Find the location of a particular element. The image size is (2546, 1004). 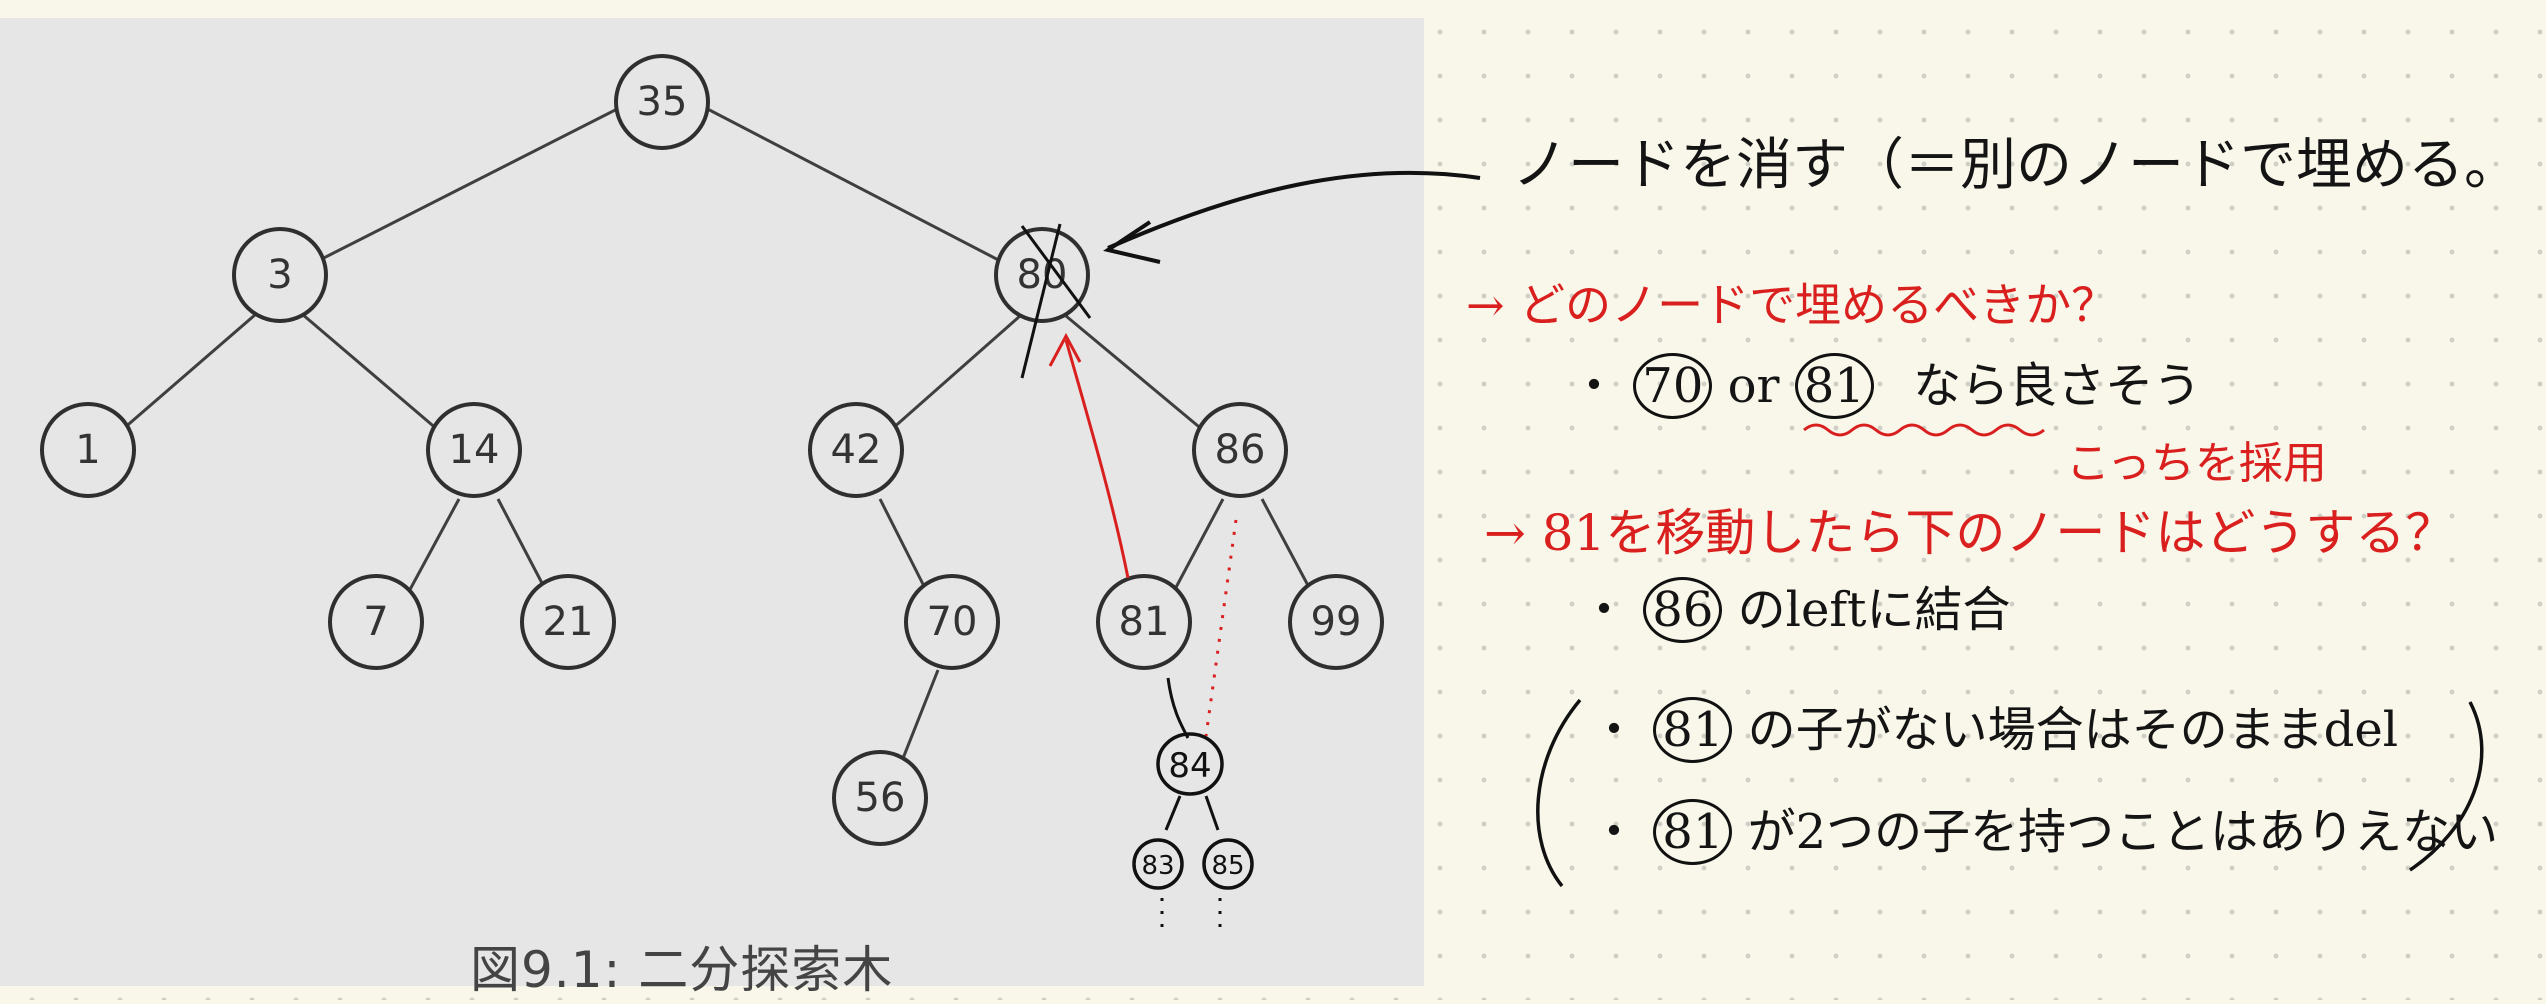

node-80: 80 is located at coordinates (1042, 275).